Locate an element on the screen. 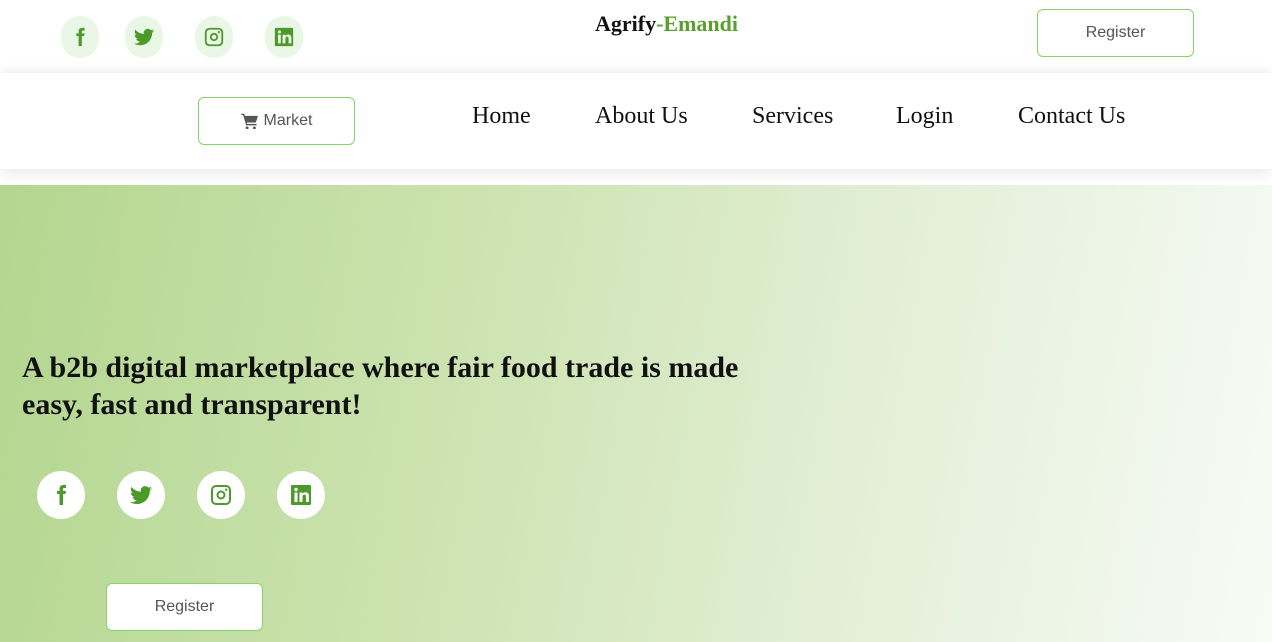 This screenshot has height=642, width=1272. nav-link-login: Login is located at coordinates (924, 116).